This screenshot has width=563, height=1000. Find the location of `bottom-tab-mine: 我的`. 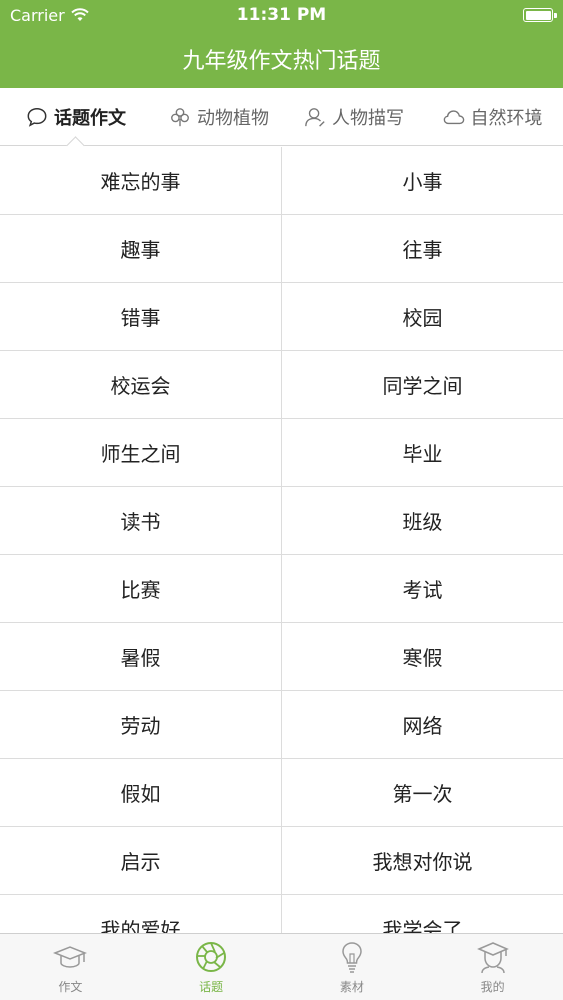

bottom-tab-mine: 我的 is located at coordinates (492, 967).